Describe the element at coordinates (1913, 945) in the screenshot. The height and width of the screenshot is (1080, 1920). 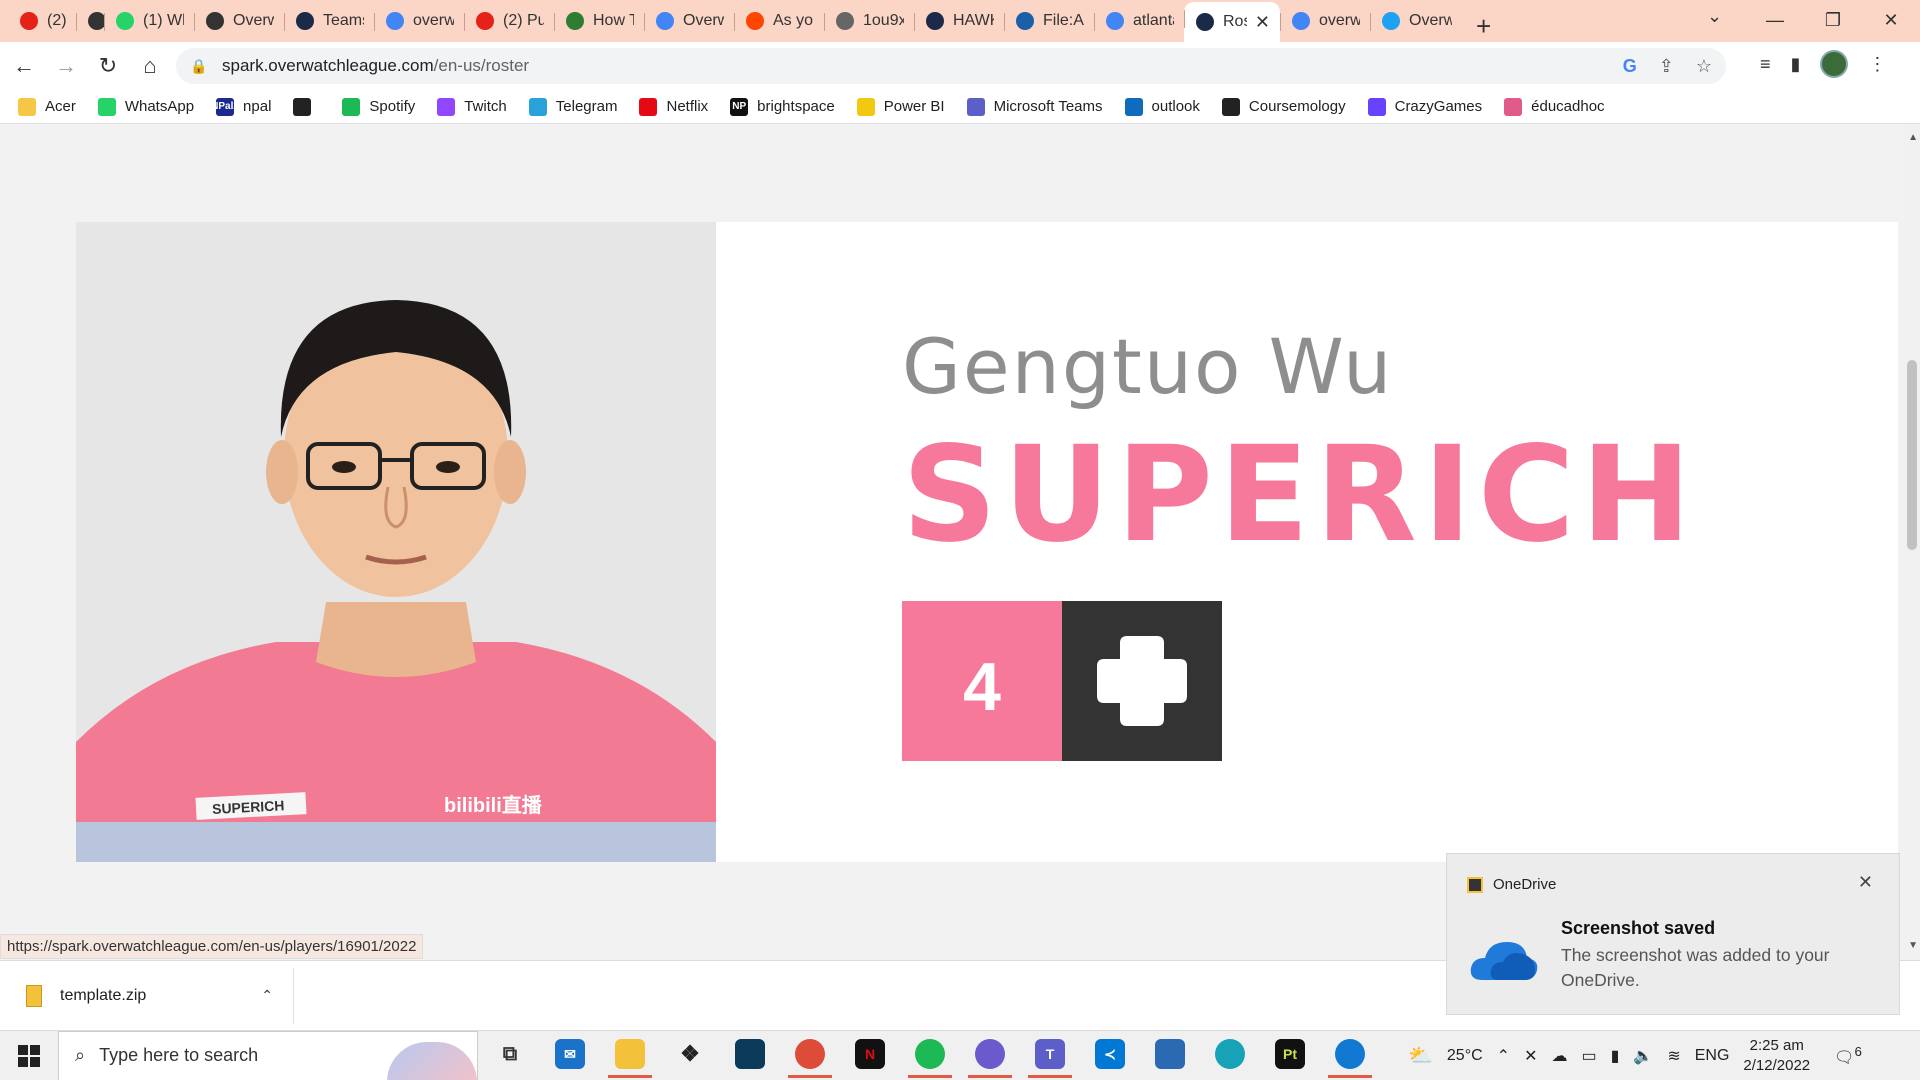
I see `scroll-down-arrow-icon: ▼` at that location.